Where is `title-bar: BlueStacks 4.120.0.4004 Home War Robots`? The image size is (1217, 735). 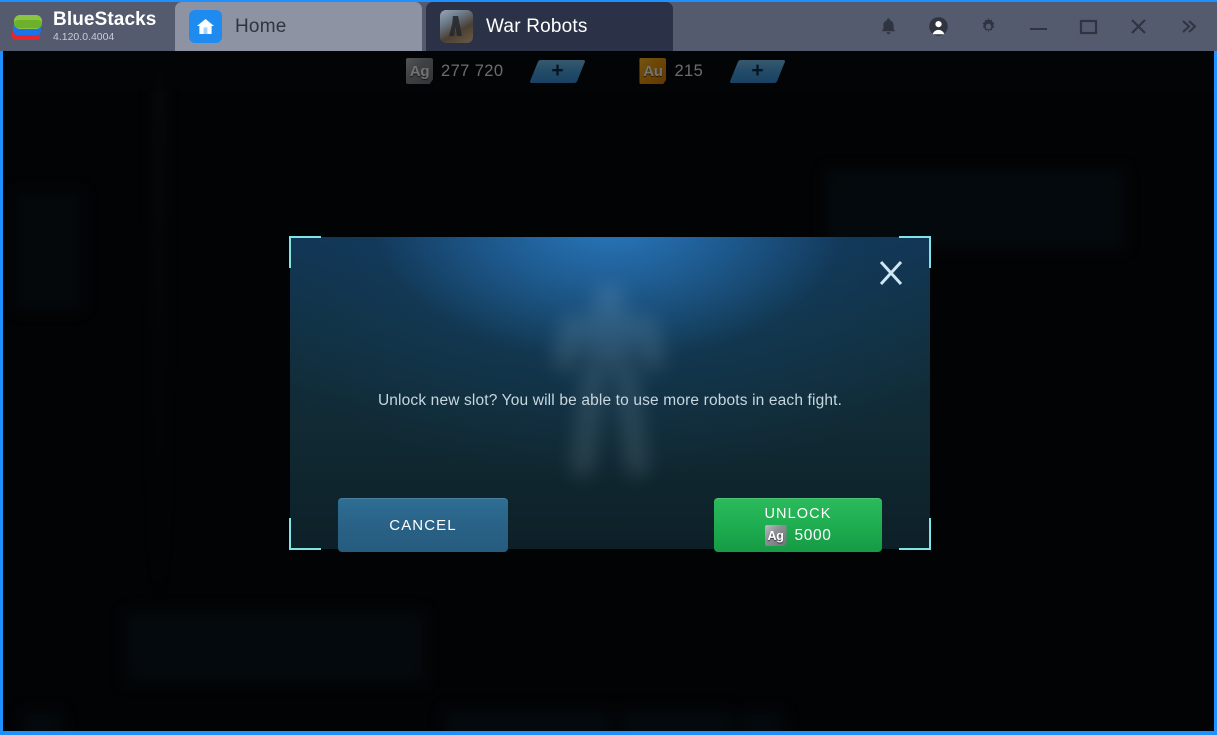 title-bar: BlueStacks 4.120.0.4004 Home War Robots is located at coordinates (608, 25).